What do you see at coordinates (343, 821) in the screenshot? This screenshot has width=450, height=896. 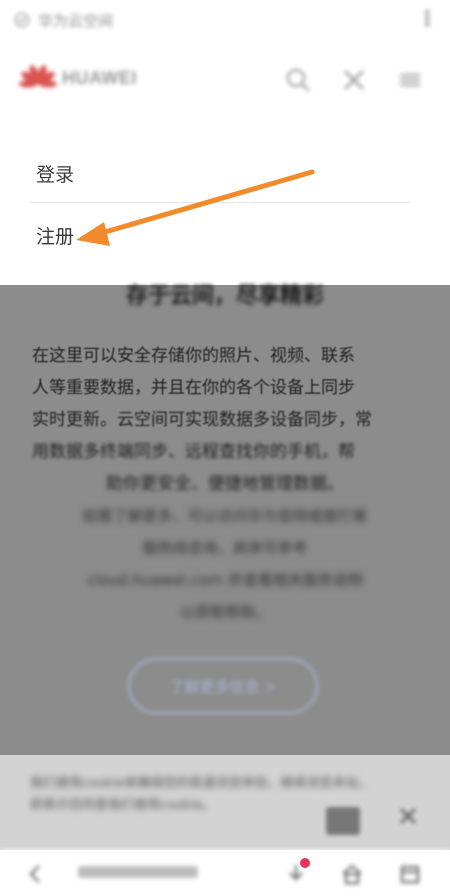 I see `cookie-accept-button` at bounding box center [343, 821].